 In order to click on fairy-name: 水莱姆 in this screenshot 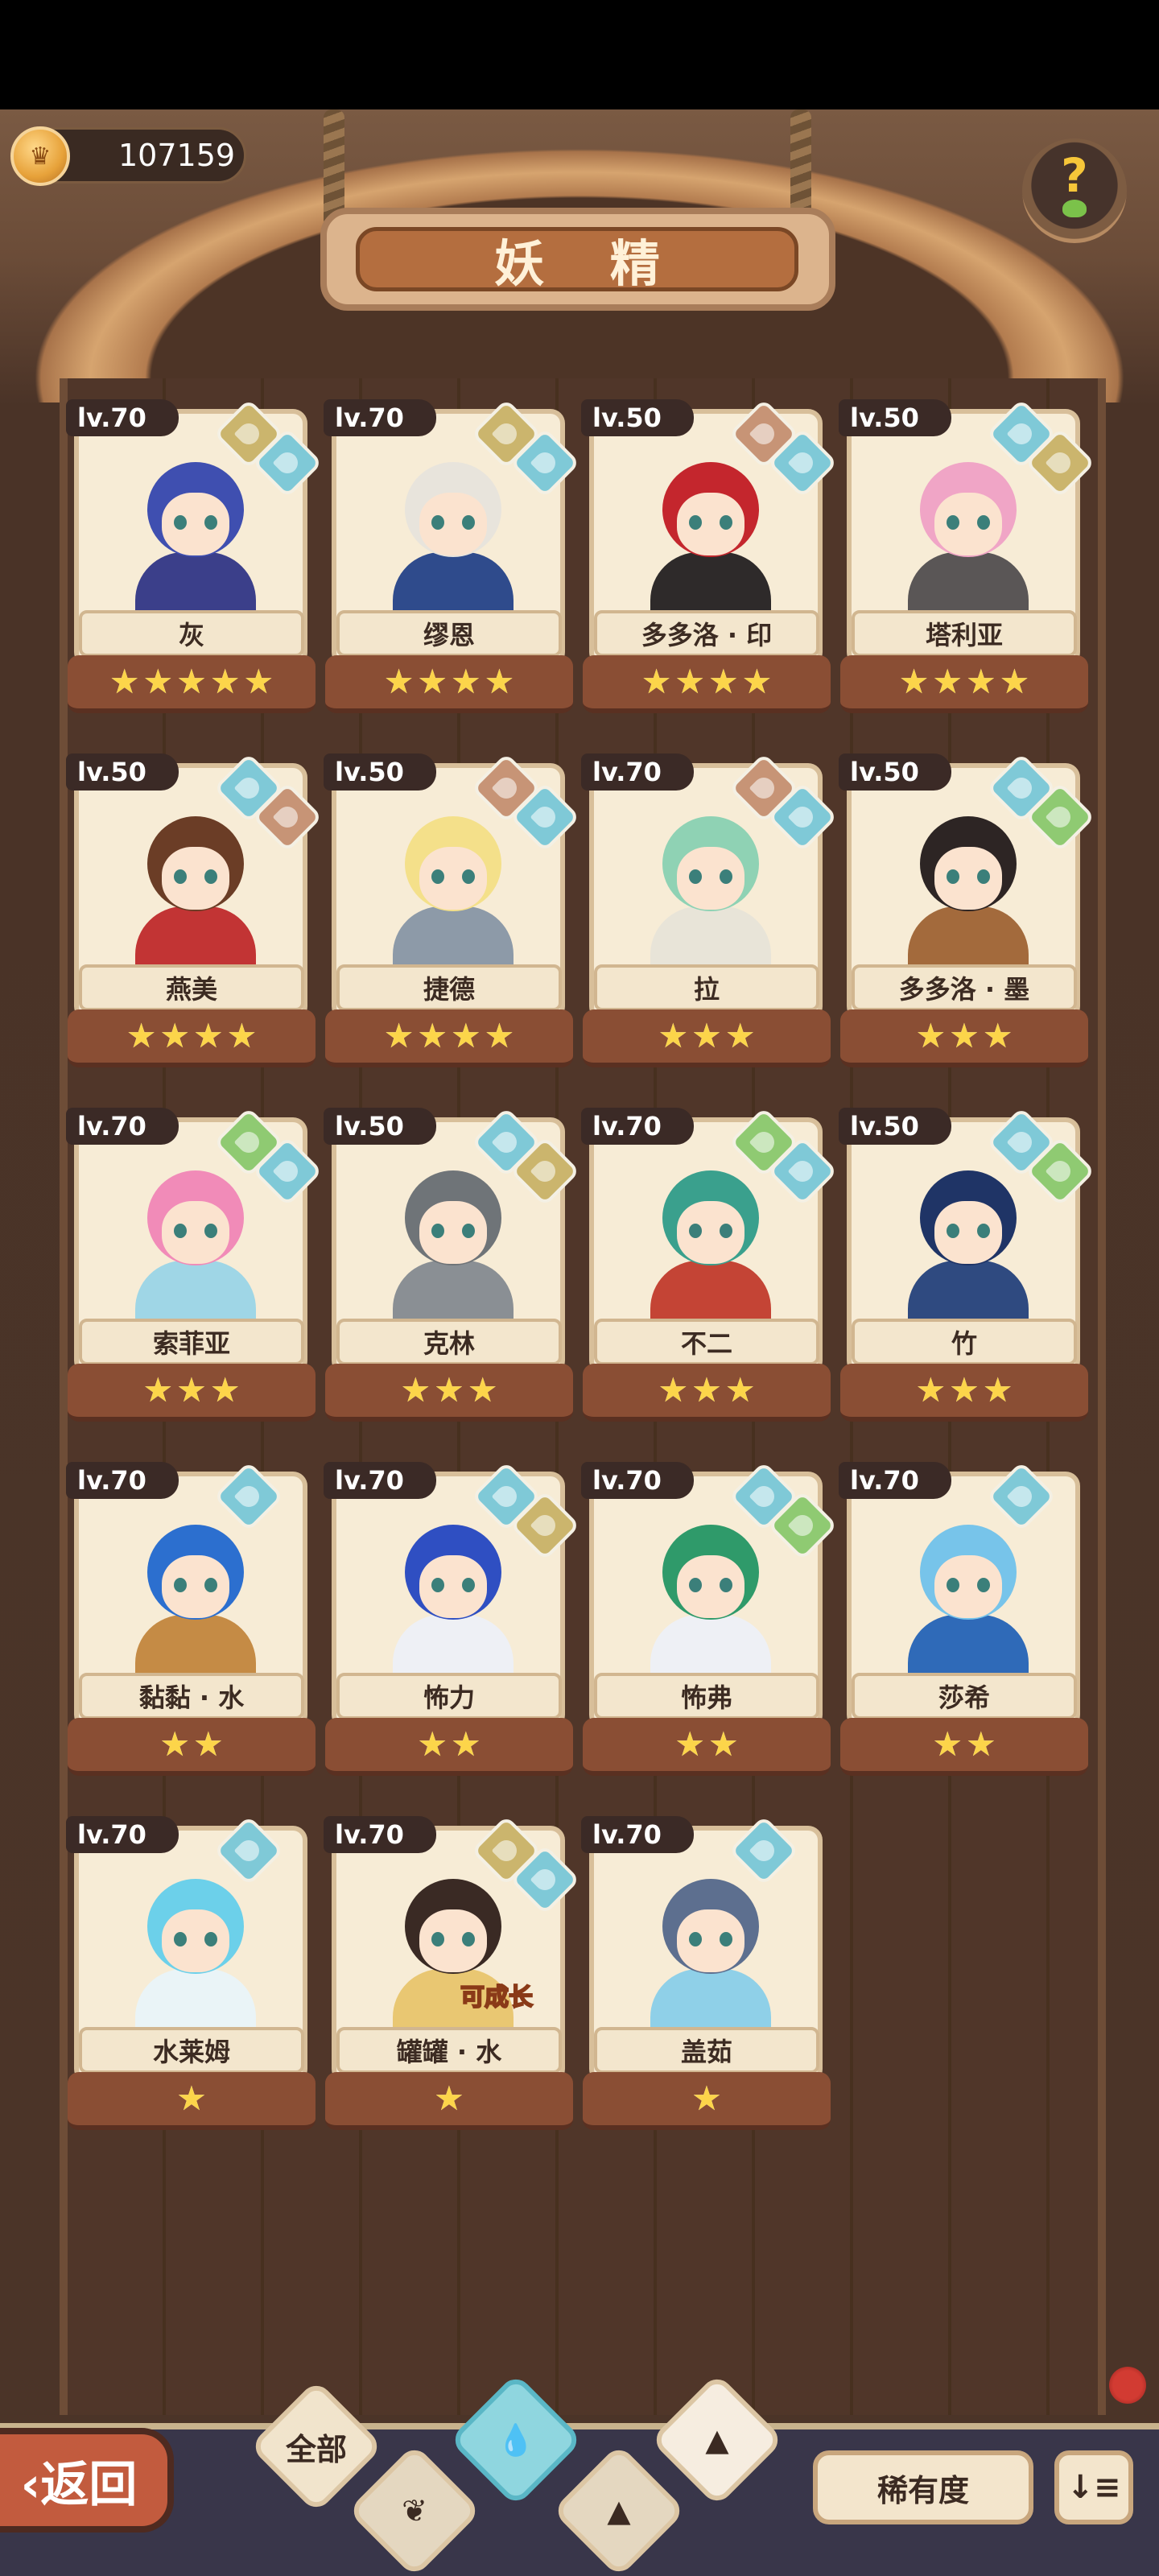, I will do `click(191, 2050)`.